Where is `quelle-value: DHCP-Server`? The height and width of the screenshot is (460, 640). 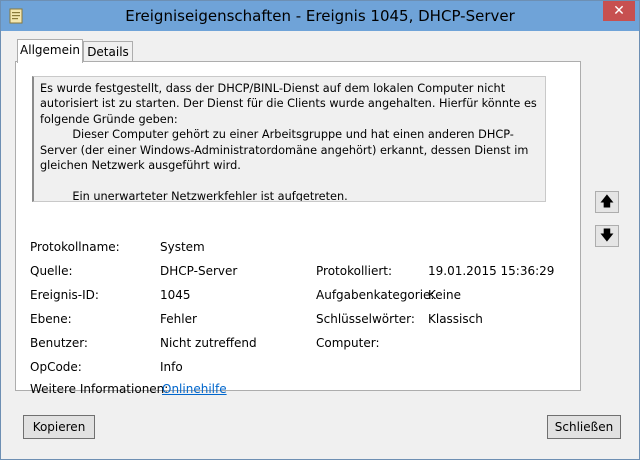
quelle-value: DHCP-Server is located at coordinates (199, 271).